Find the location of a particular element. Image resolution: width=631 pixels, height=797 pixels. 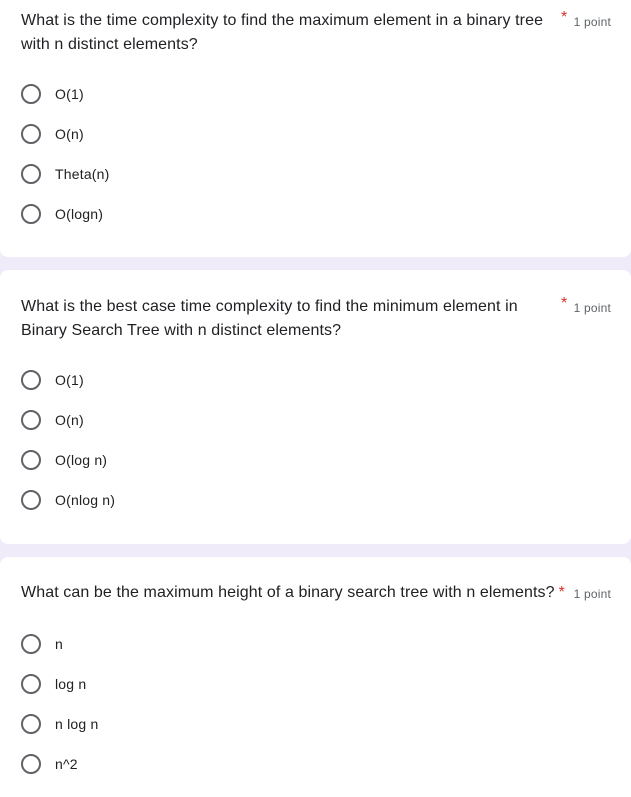

radio-option: n^2 is located at coordinates (49, 764).